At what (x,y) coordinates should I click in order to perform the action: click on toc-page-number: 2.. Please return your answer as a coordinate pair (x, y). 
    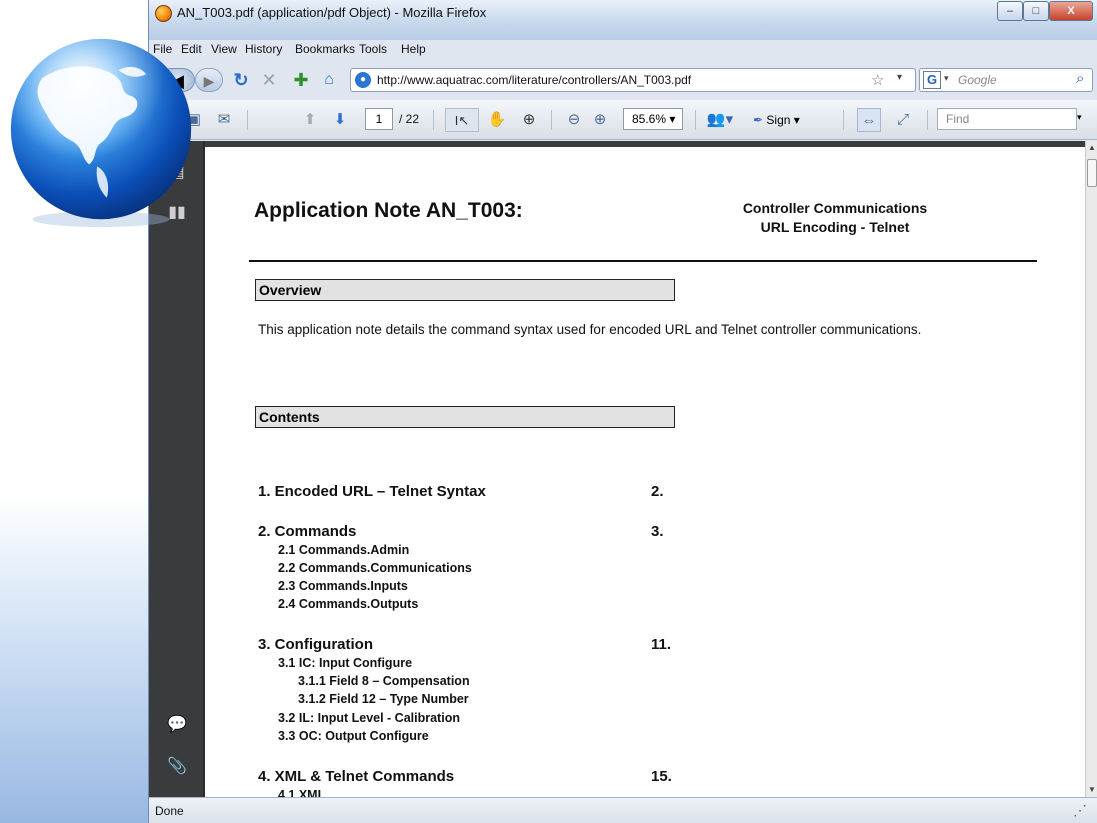
    Looking at the image, I should click on (657, 491).